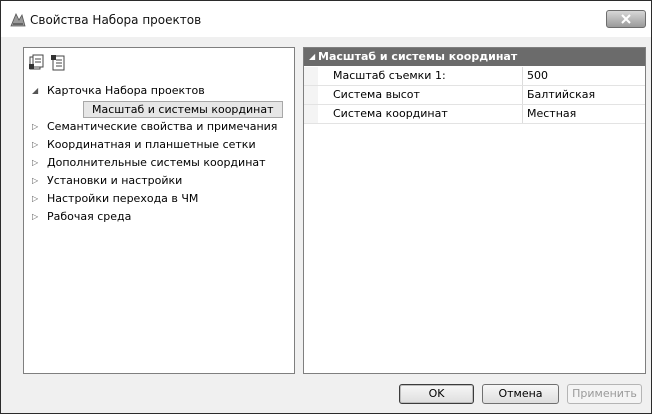 The image size is (654, 416). Describe the element at coordinates (561, 95) in the screenshot. I see `property-value: Балтийская` at that location.